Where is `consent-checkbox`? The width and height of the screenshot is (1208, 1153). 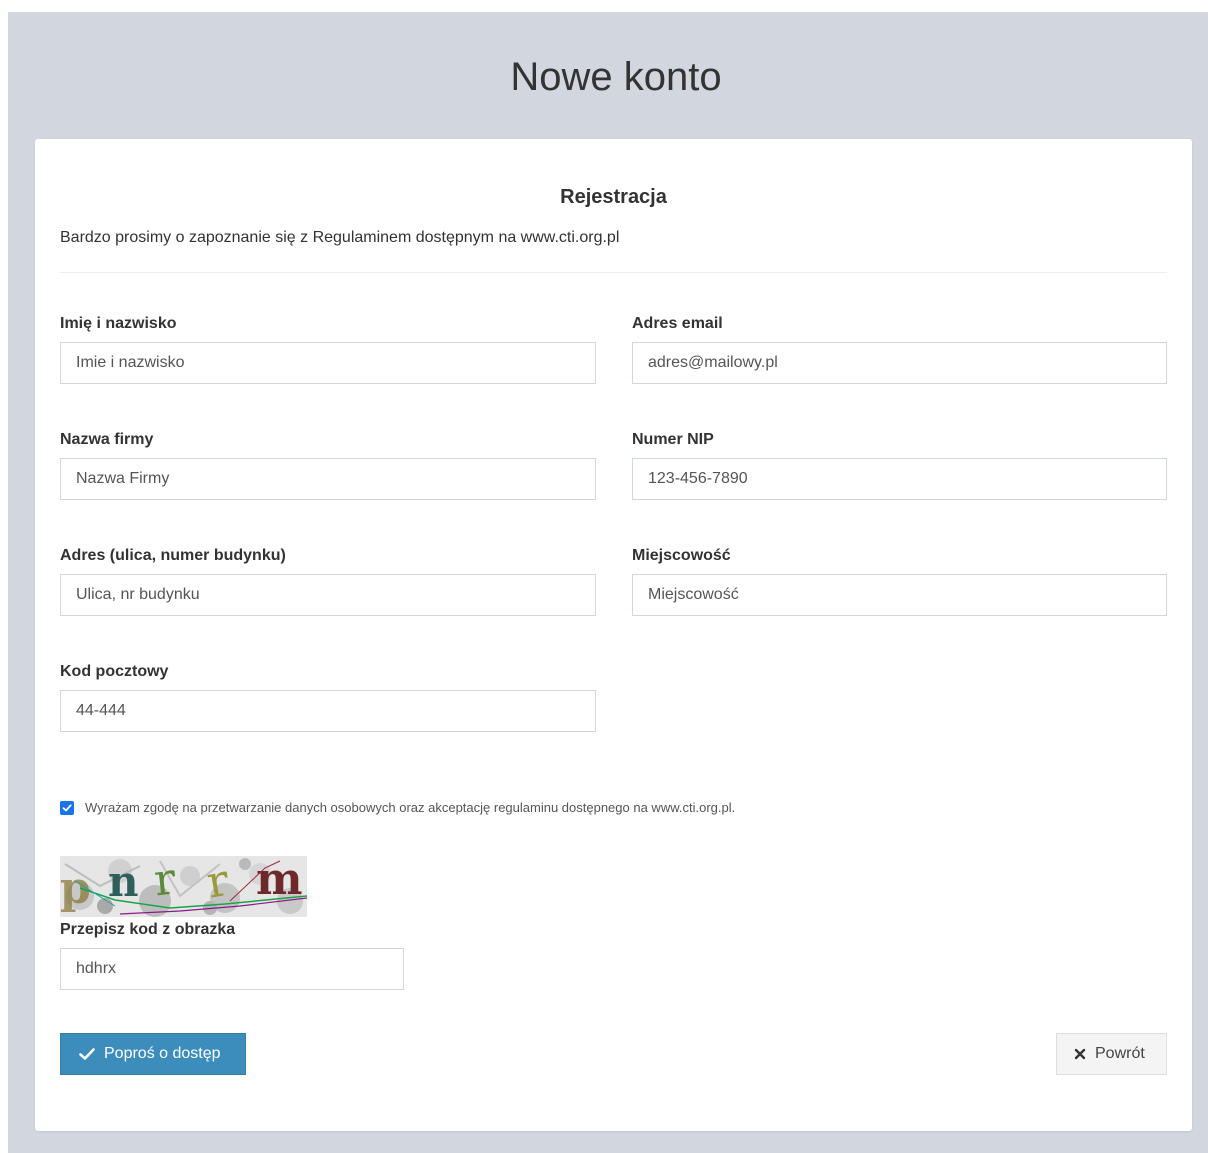 consent-checkbox is located at coordinates (67, 807).